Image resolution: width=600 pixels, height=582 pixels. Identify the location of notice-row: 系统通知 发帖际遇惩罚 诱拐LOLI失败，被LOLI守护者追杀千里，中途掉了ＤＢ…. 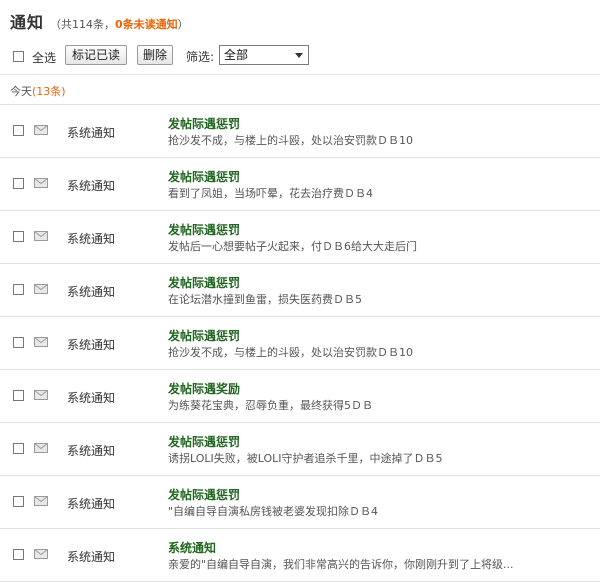
(300, 449).